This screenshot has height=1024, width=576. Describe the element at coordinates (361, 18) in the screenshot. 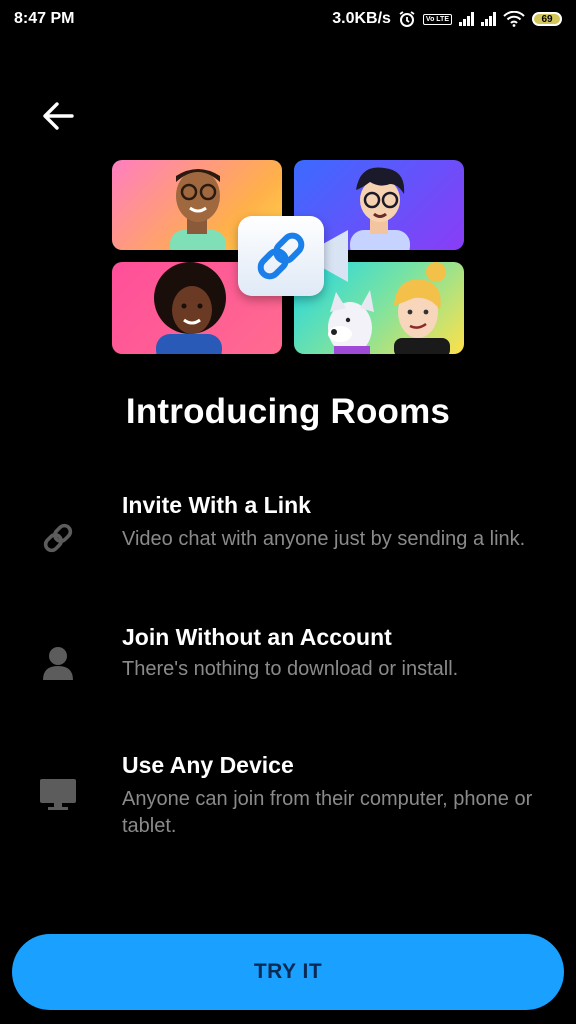

I see `network-speed: 3.0KB/s` at that location.